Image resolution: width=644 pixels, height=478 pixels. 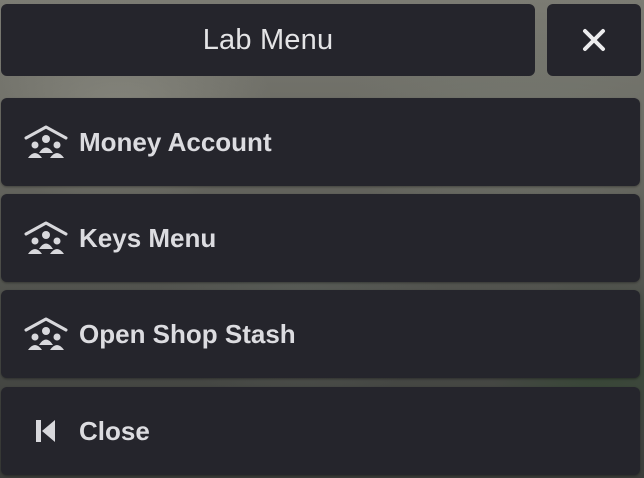 I want to click on menu-item-label: Money Account, so click(x=175, y=141).